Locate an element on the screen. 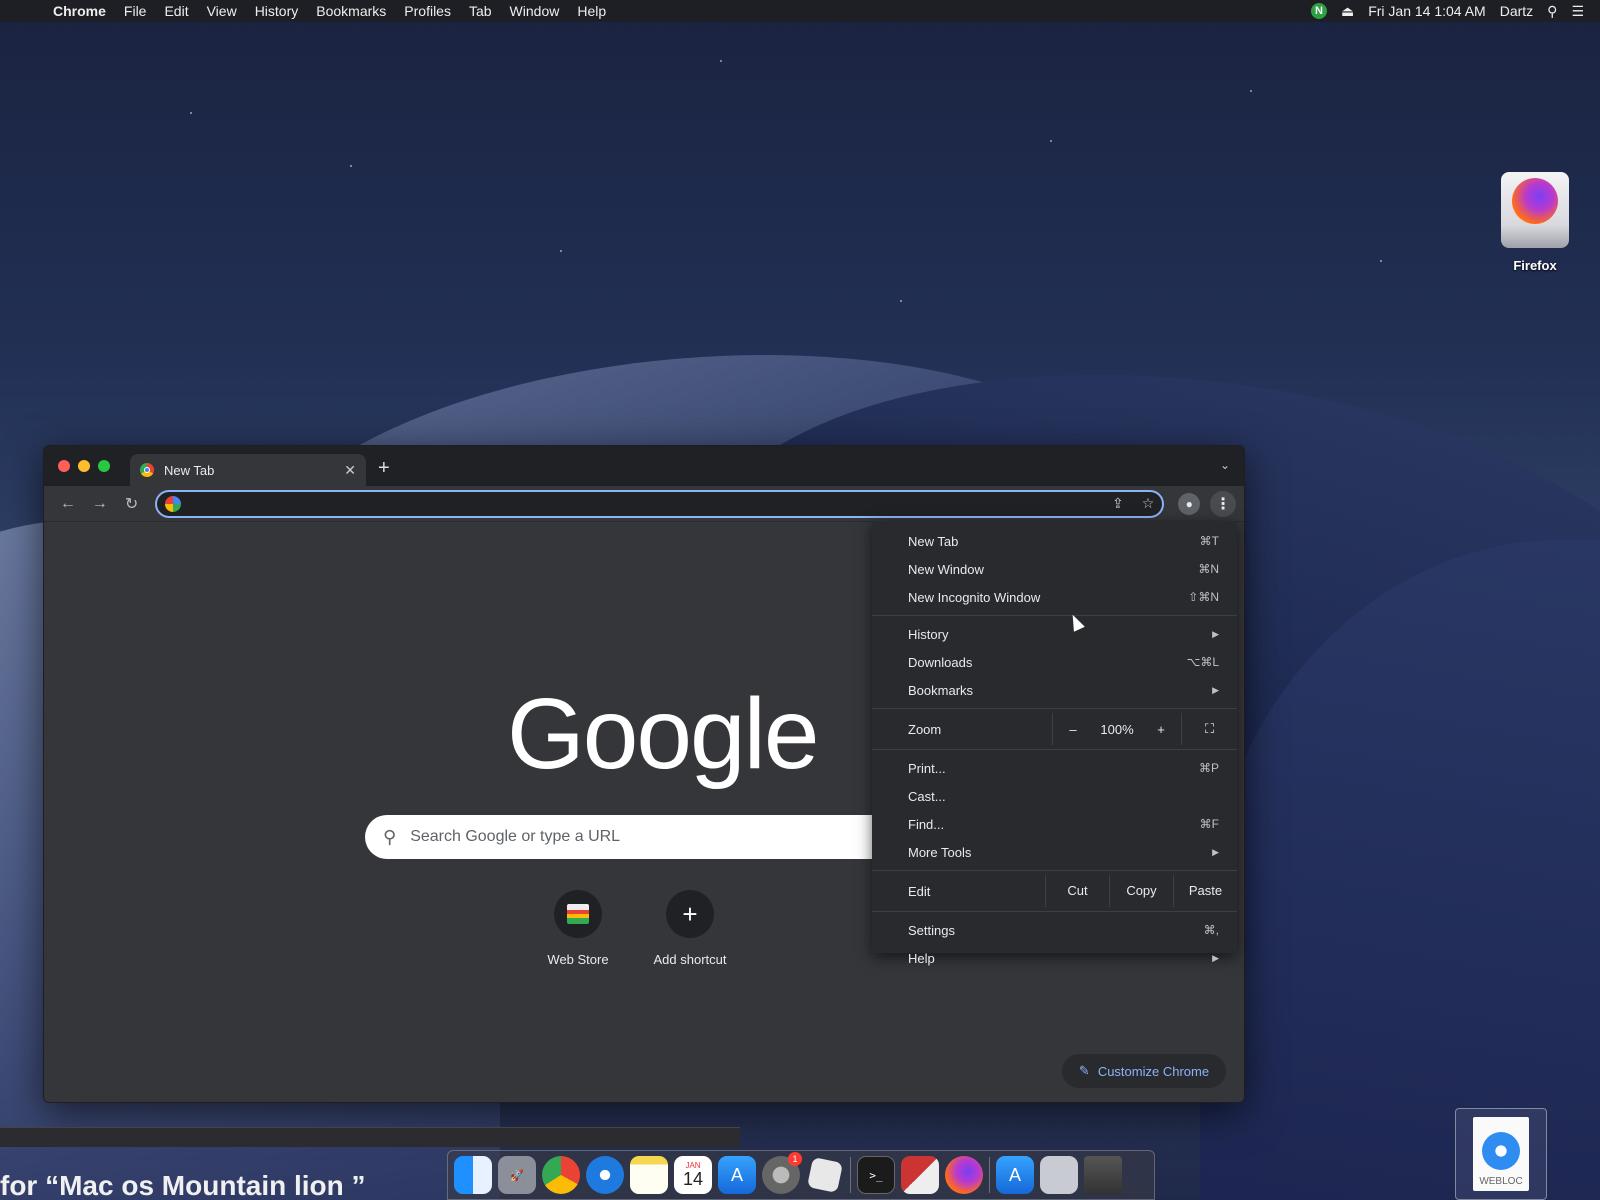 The height and width of the screenshot is (1200, 1600). menu-item-more-tools: More Tools ▶ is located at coordinates (1054, 852).